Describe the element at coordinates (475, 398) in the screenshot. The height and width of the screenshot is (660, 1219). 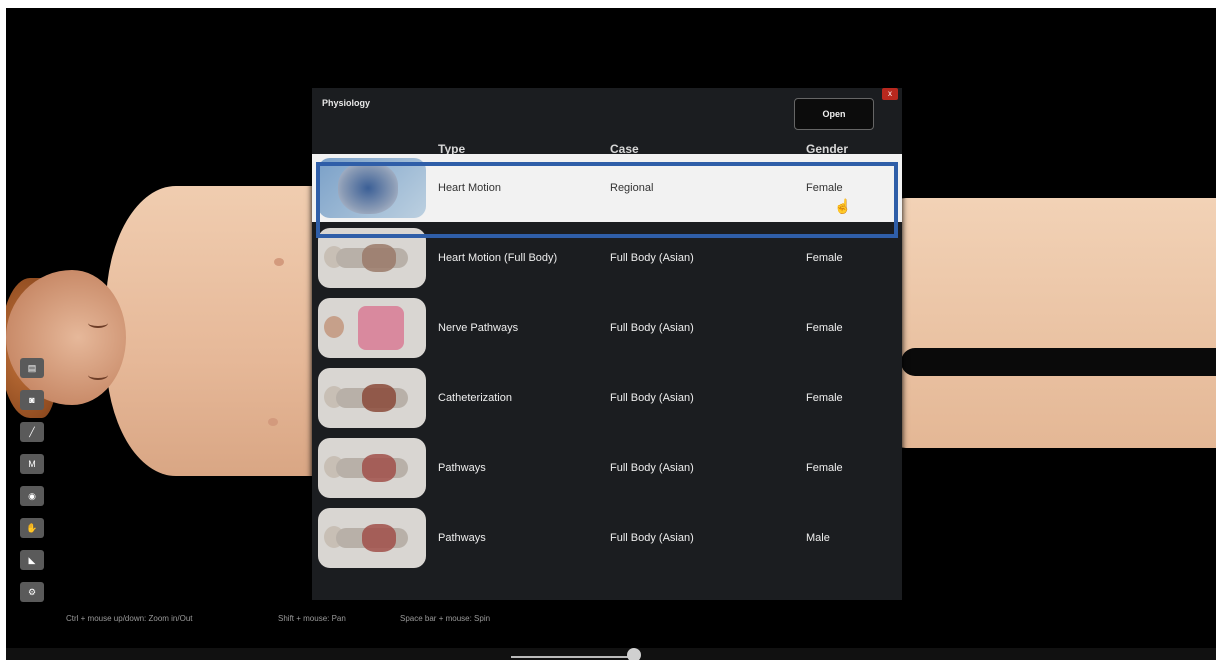
I see `cell-type: Catheterization` at that location.